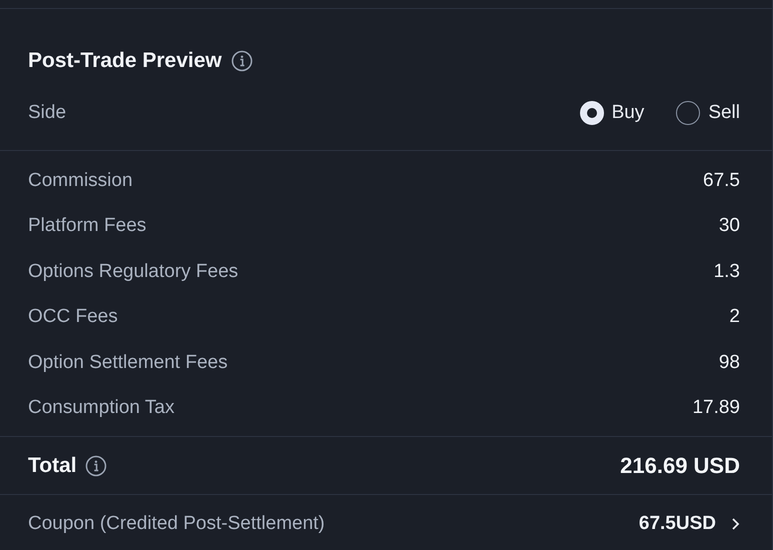 The height and width of the screenshot is (550, 773). Describe the element at coordinates (721, 181) in the screenshot. I see `fee-value: 67.5` at that location.